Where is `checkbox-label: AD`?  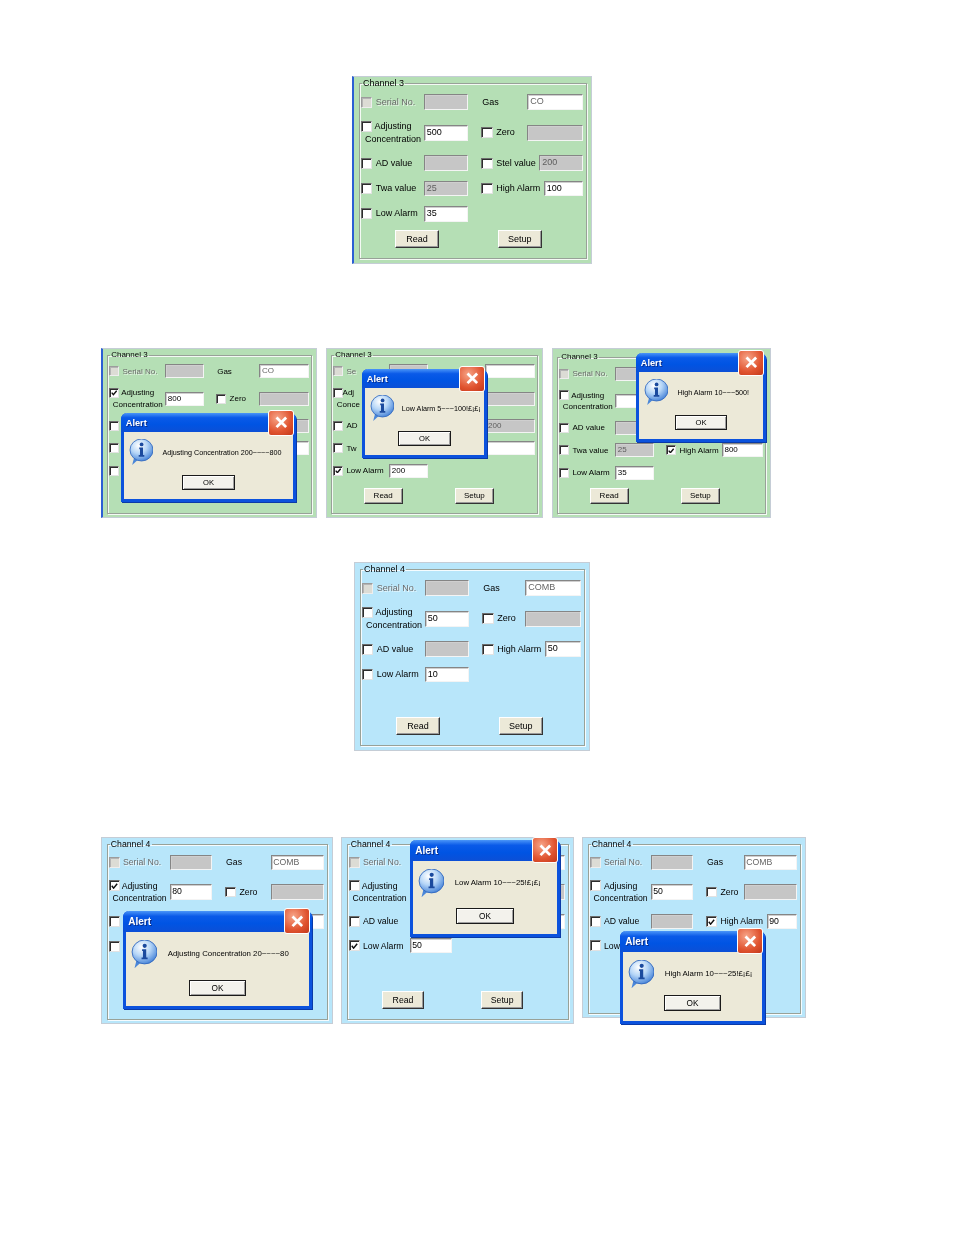
checkbox-label: AD is located at coordinates (352, 426).